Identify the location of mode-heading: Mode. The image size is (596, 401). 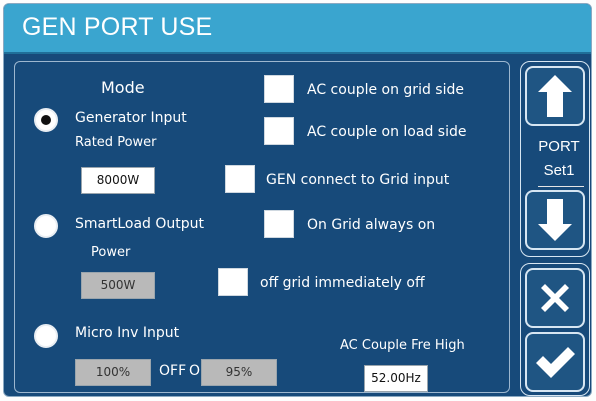
(123, 87).